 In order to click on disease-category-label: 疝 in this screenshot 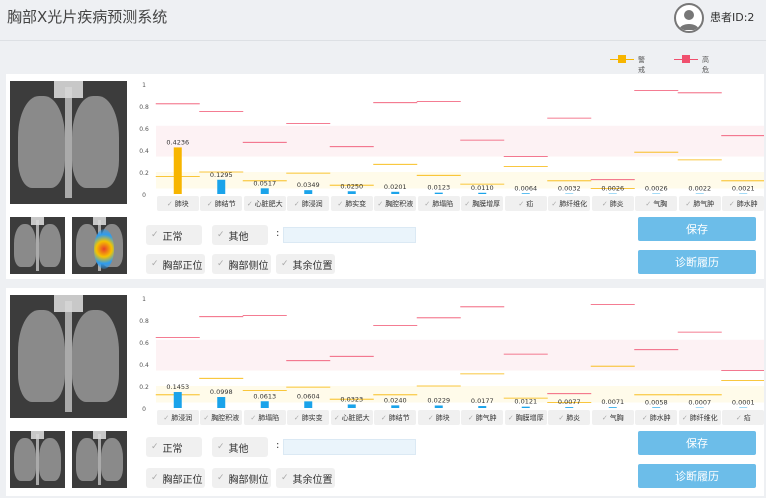, I will do `click(747, 417)`.